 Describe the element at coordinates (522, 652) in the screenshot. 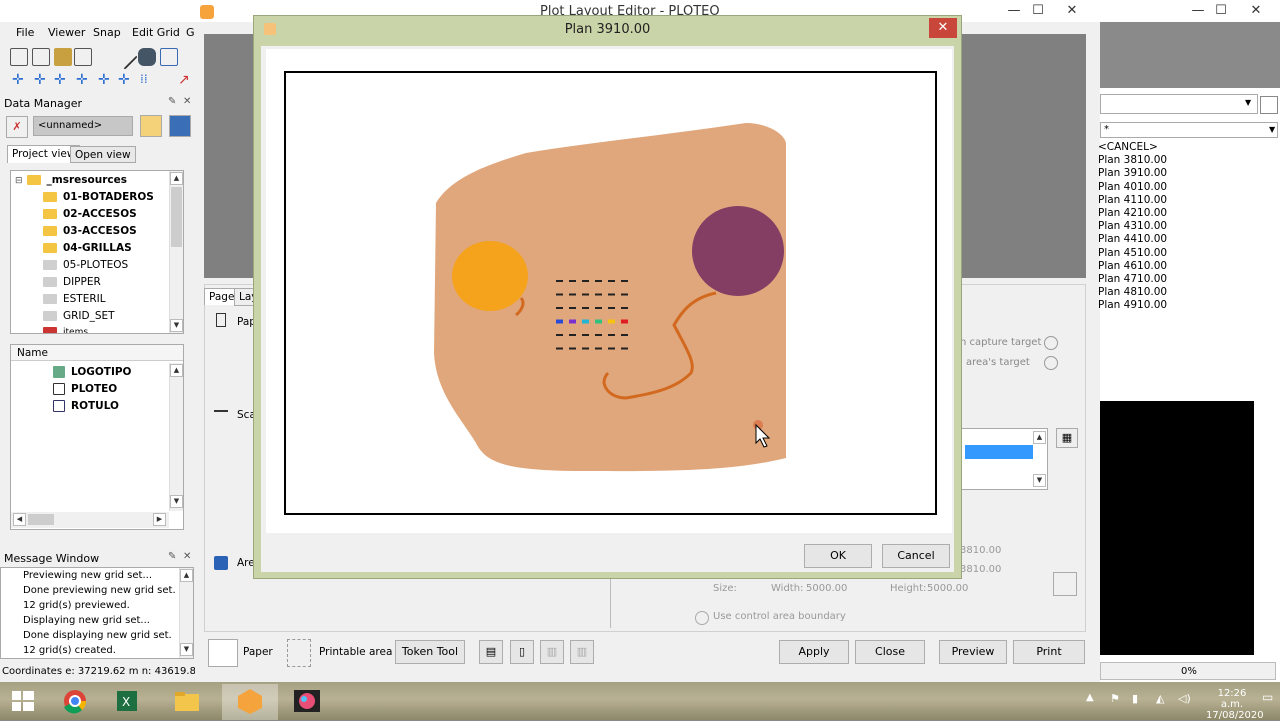

I see `layout-page-icon: ▯` at that location.